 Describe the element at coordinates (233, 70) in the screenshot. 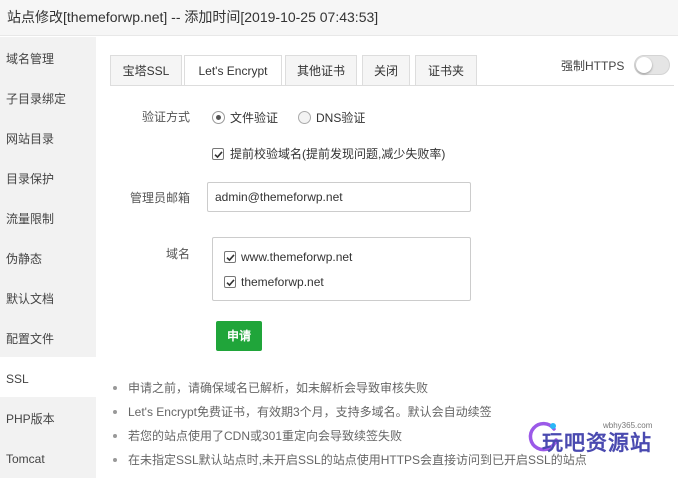

I see `tab-lets-encrypt: Let's Encrypt` at that location.